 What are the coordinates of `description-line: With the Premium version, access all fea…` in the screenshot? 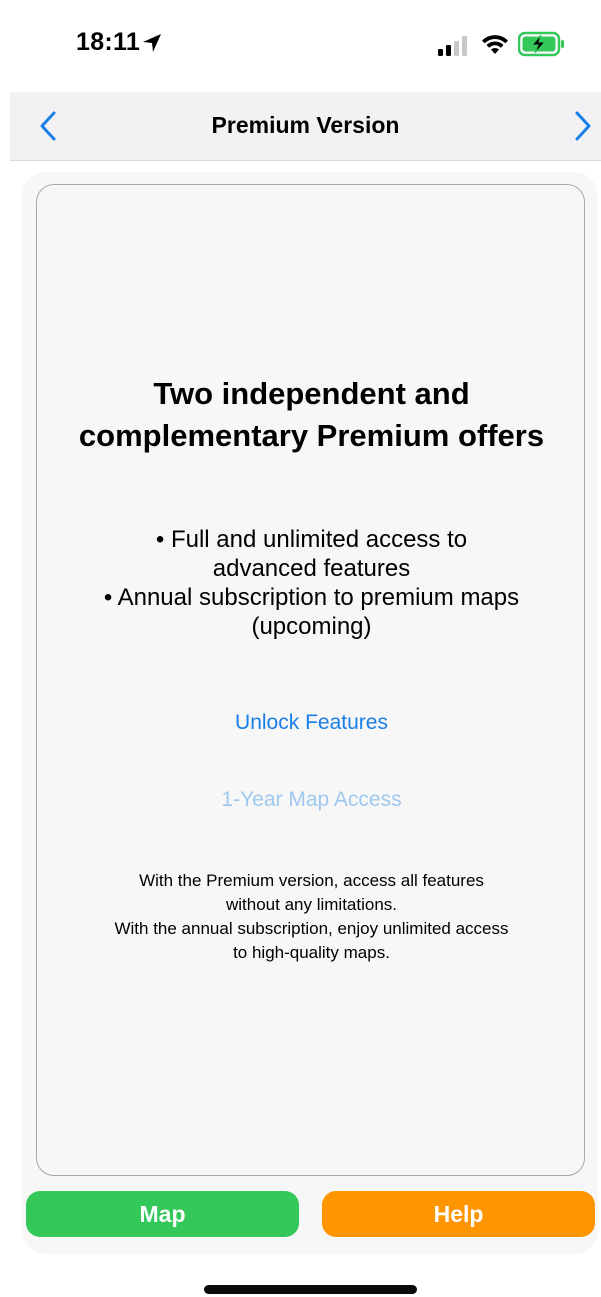 It's located at (311, 880).